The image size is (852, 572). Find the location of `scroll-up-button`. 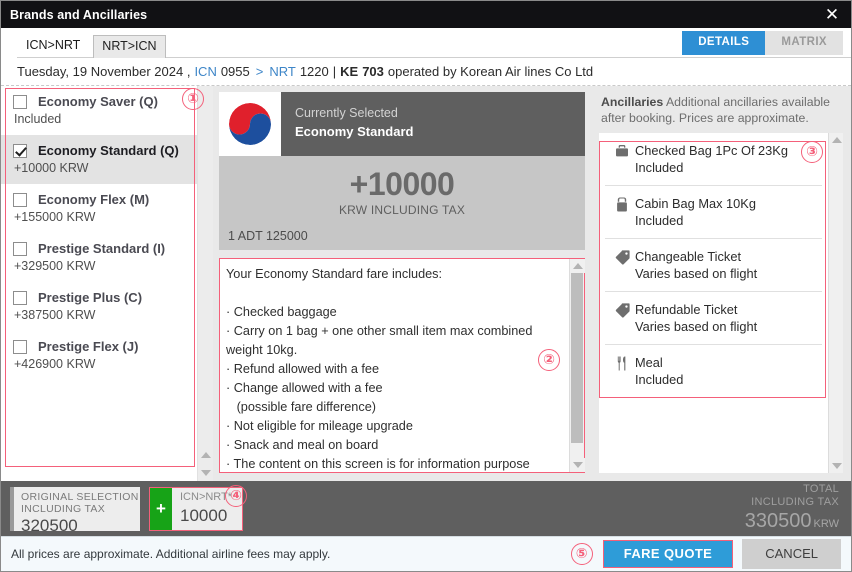

scroll-up-button is located at coordinates (206, 455).